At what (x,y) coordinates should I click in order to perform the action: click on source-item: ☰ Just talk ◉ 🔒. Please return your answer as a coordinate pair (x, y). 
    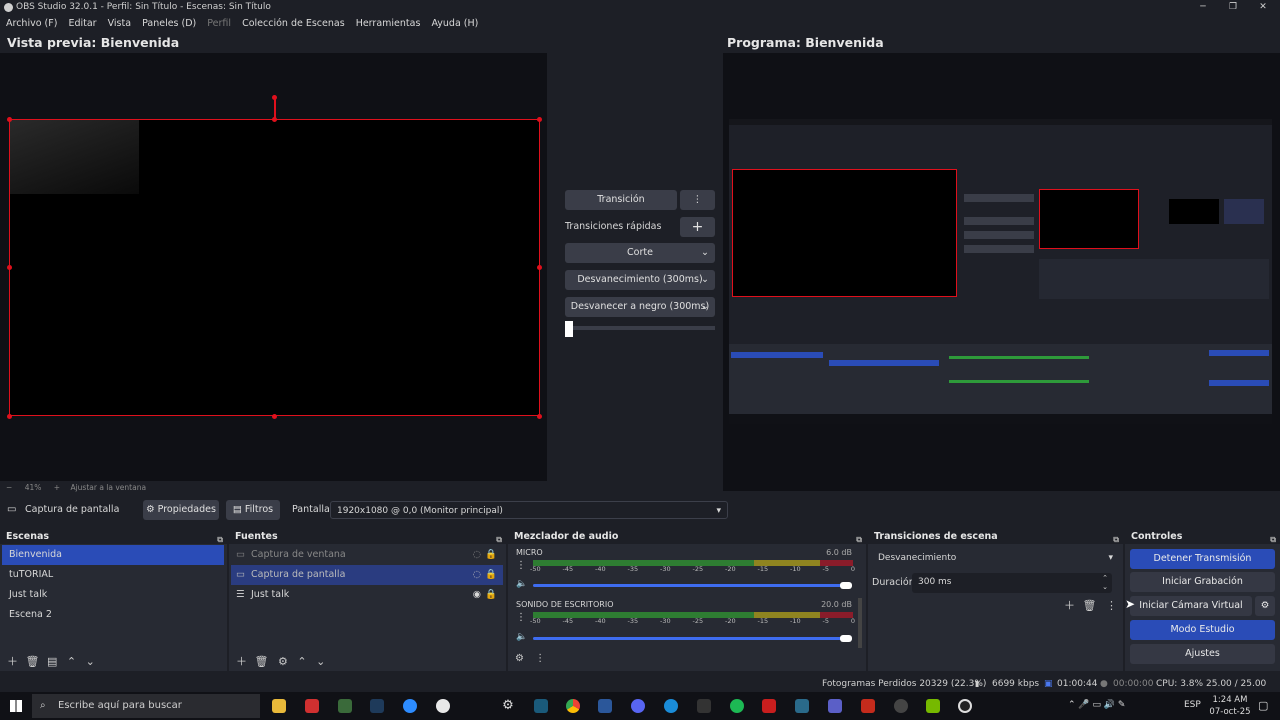
    Looking at the image, I should click on (367, 595).